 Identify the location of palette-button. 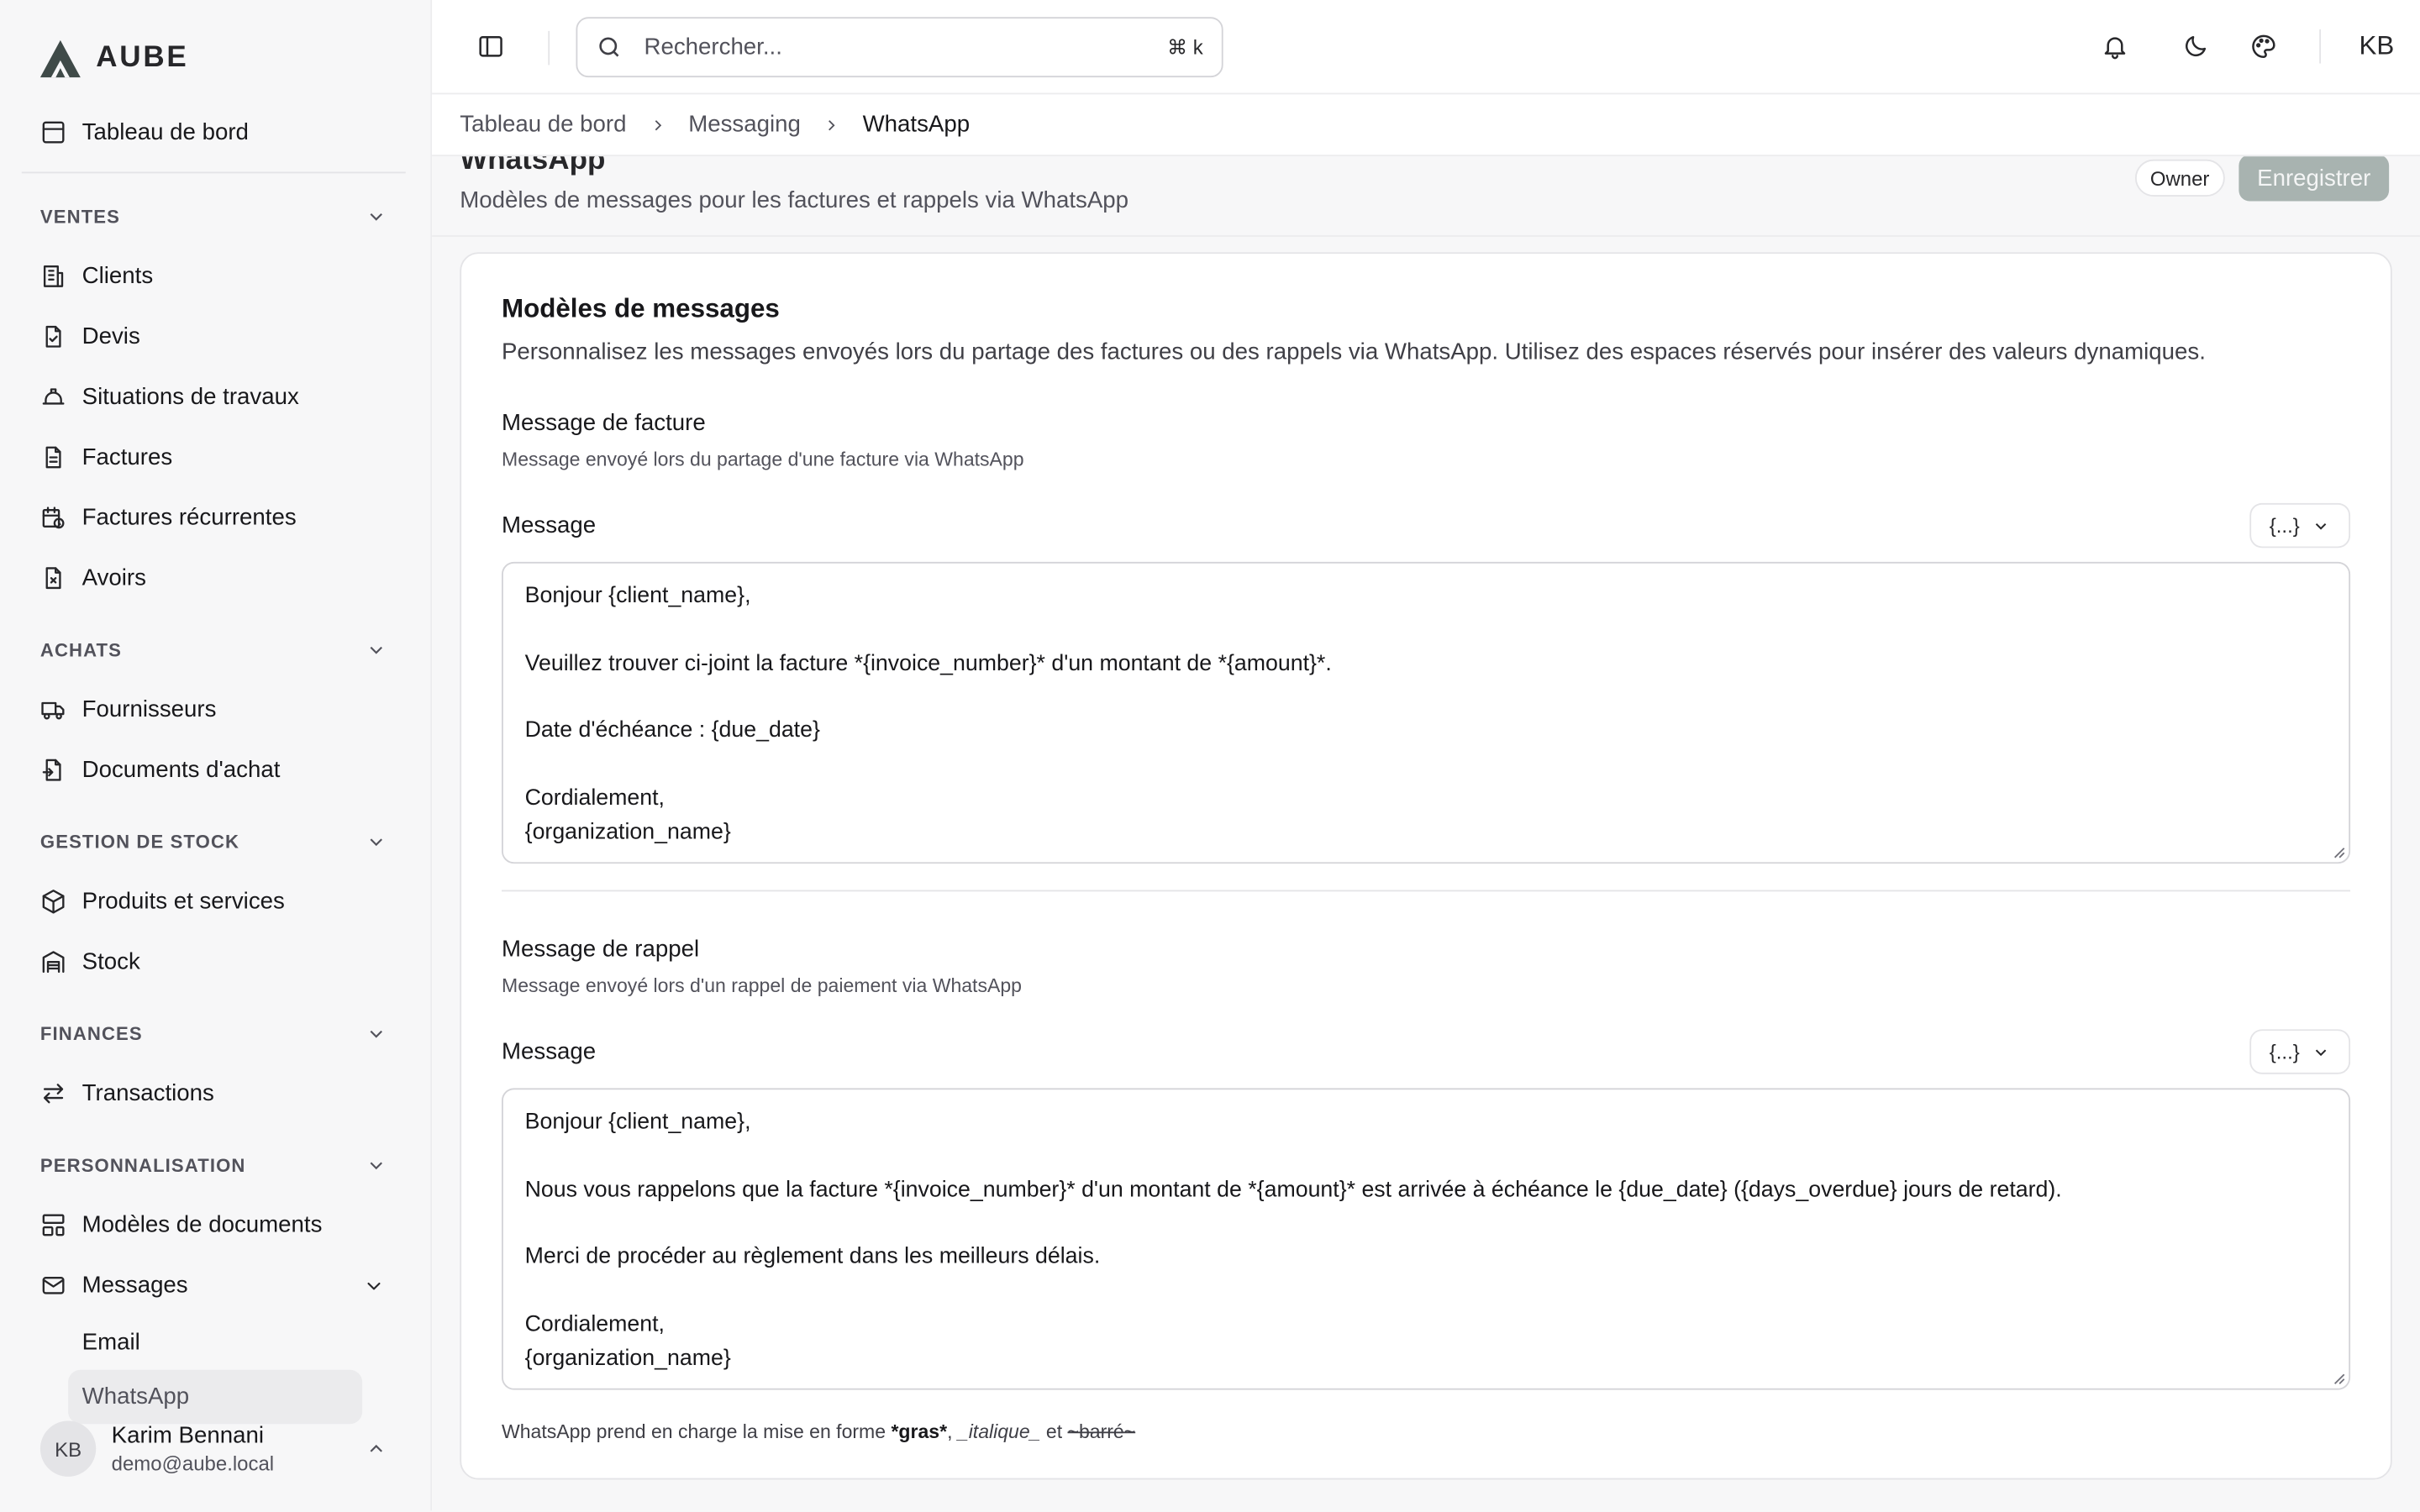
(2264, 46).